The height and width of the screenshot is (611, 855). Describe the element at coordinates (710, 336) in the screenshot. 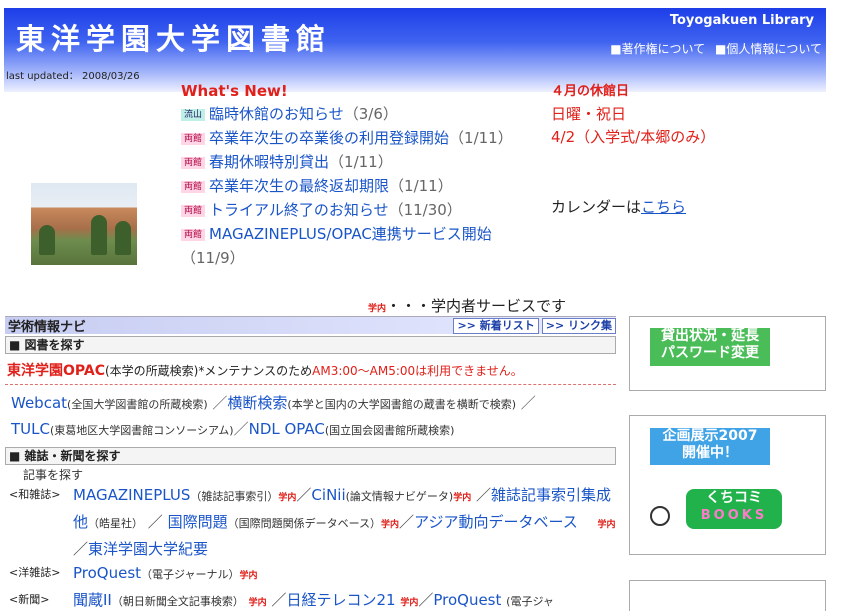

I see `loan-status-line: 貸出状況・延長` at that location.